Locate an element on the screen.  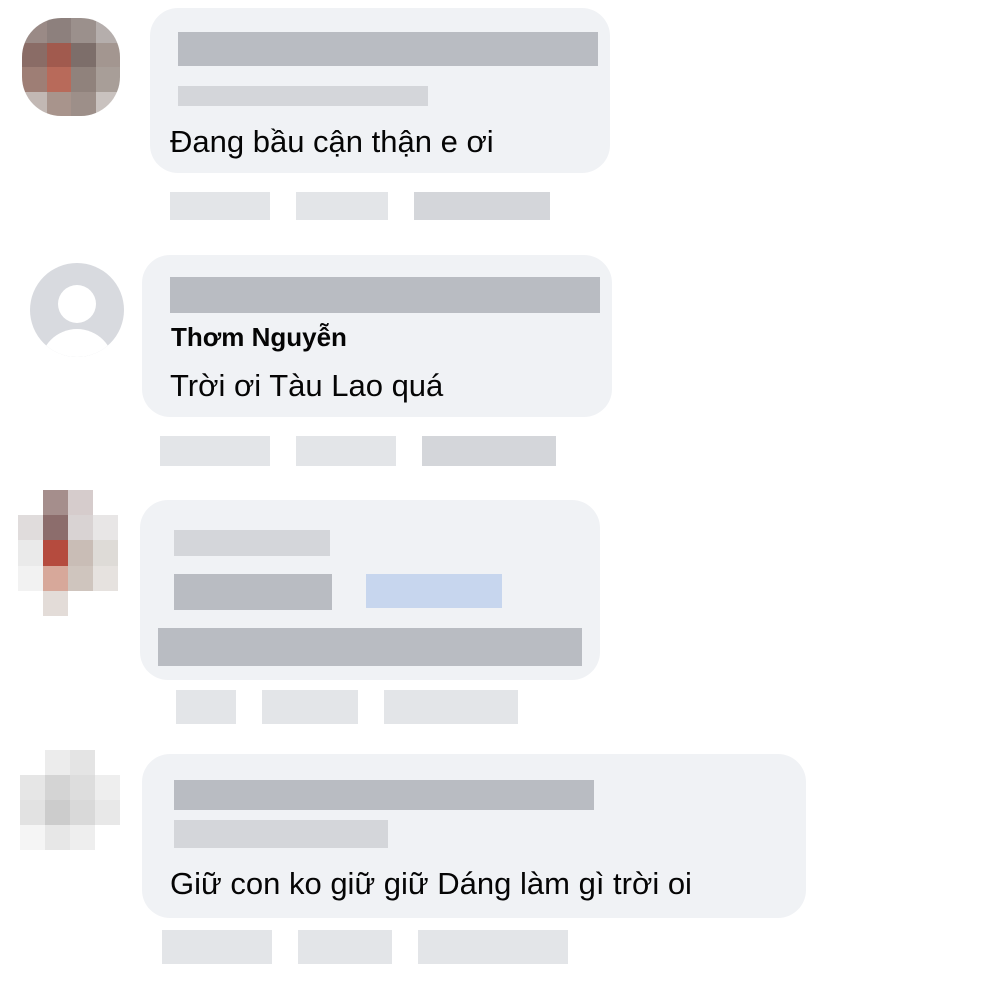
comment-3-text-blurred is located at coordinates (370, 647).